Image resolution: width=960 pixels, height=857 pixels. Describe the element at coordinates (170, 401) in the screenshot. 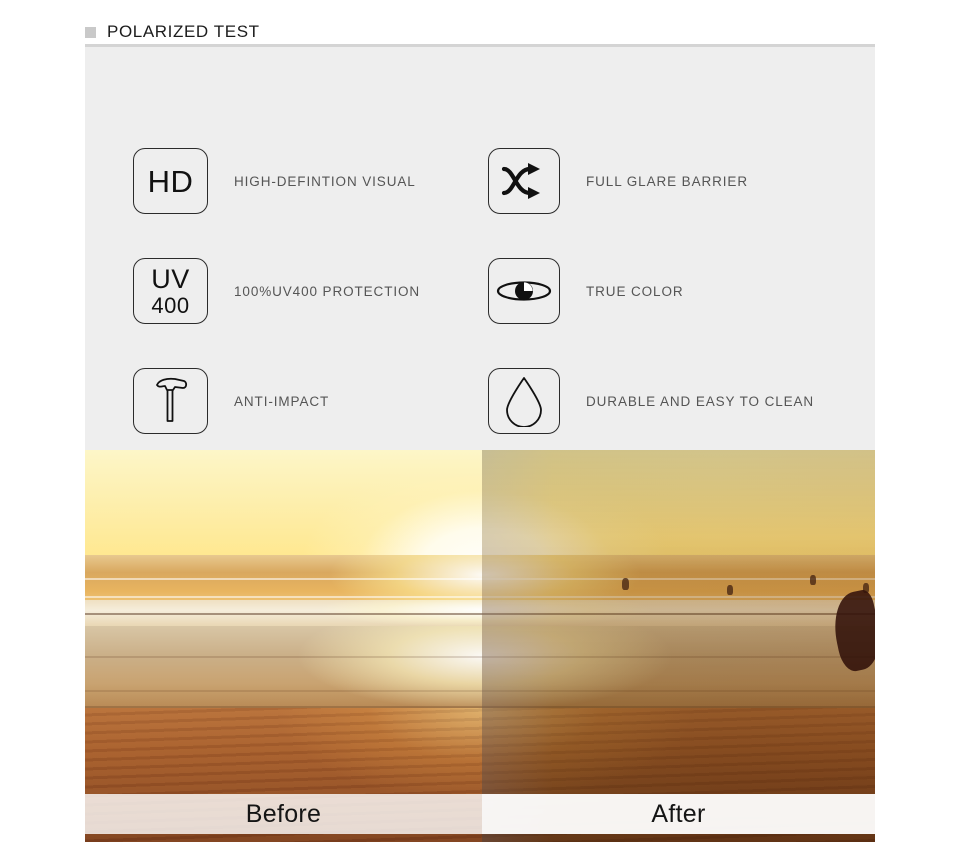

I see `hammer-icon` at that location.